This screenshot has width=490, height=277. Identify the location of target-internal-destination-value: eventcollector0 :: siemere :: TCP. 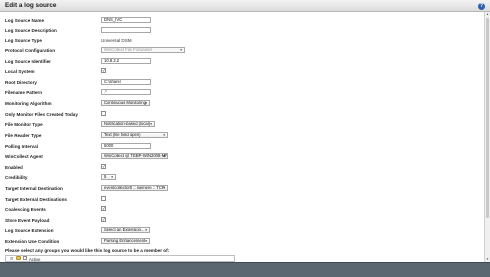
(134, 187).